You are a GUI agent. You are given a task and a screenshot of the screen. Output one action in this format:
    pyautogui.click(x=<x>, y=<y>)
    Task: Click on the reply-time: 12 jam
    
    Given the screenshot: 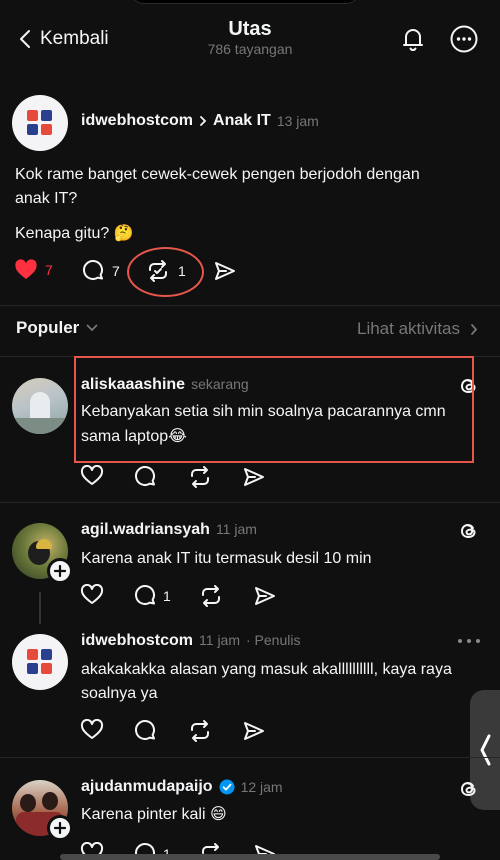 What is the action you would take?
    pyautogui.click(x=261, y=787)
    